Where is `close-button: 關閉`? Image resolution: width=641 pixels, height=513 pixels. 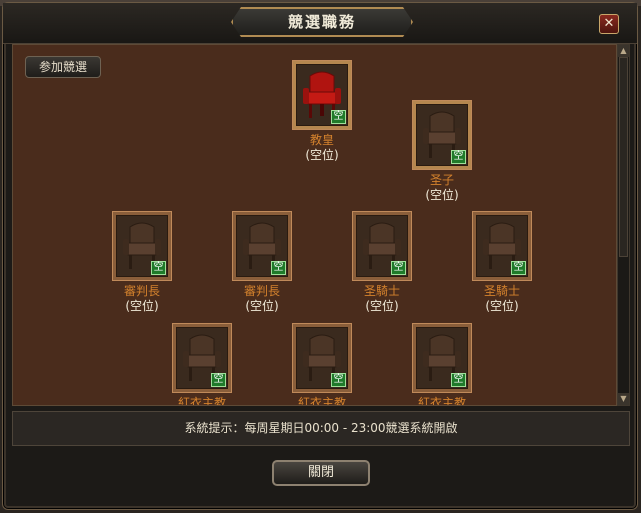 close-button: 關閉 is located at coordinates (321, 473).